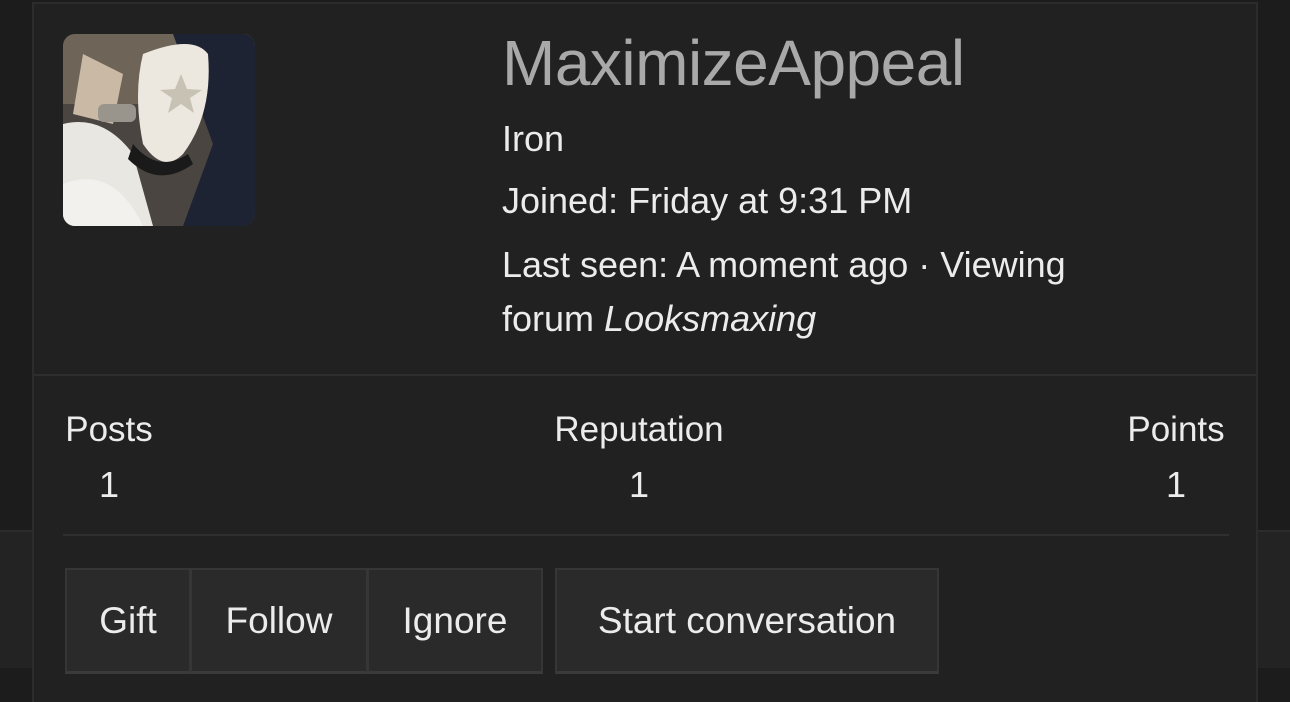  I want to click on avatar, so click(159, 130).